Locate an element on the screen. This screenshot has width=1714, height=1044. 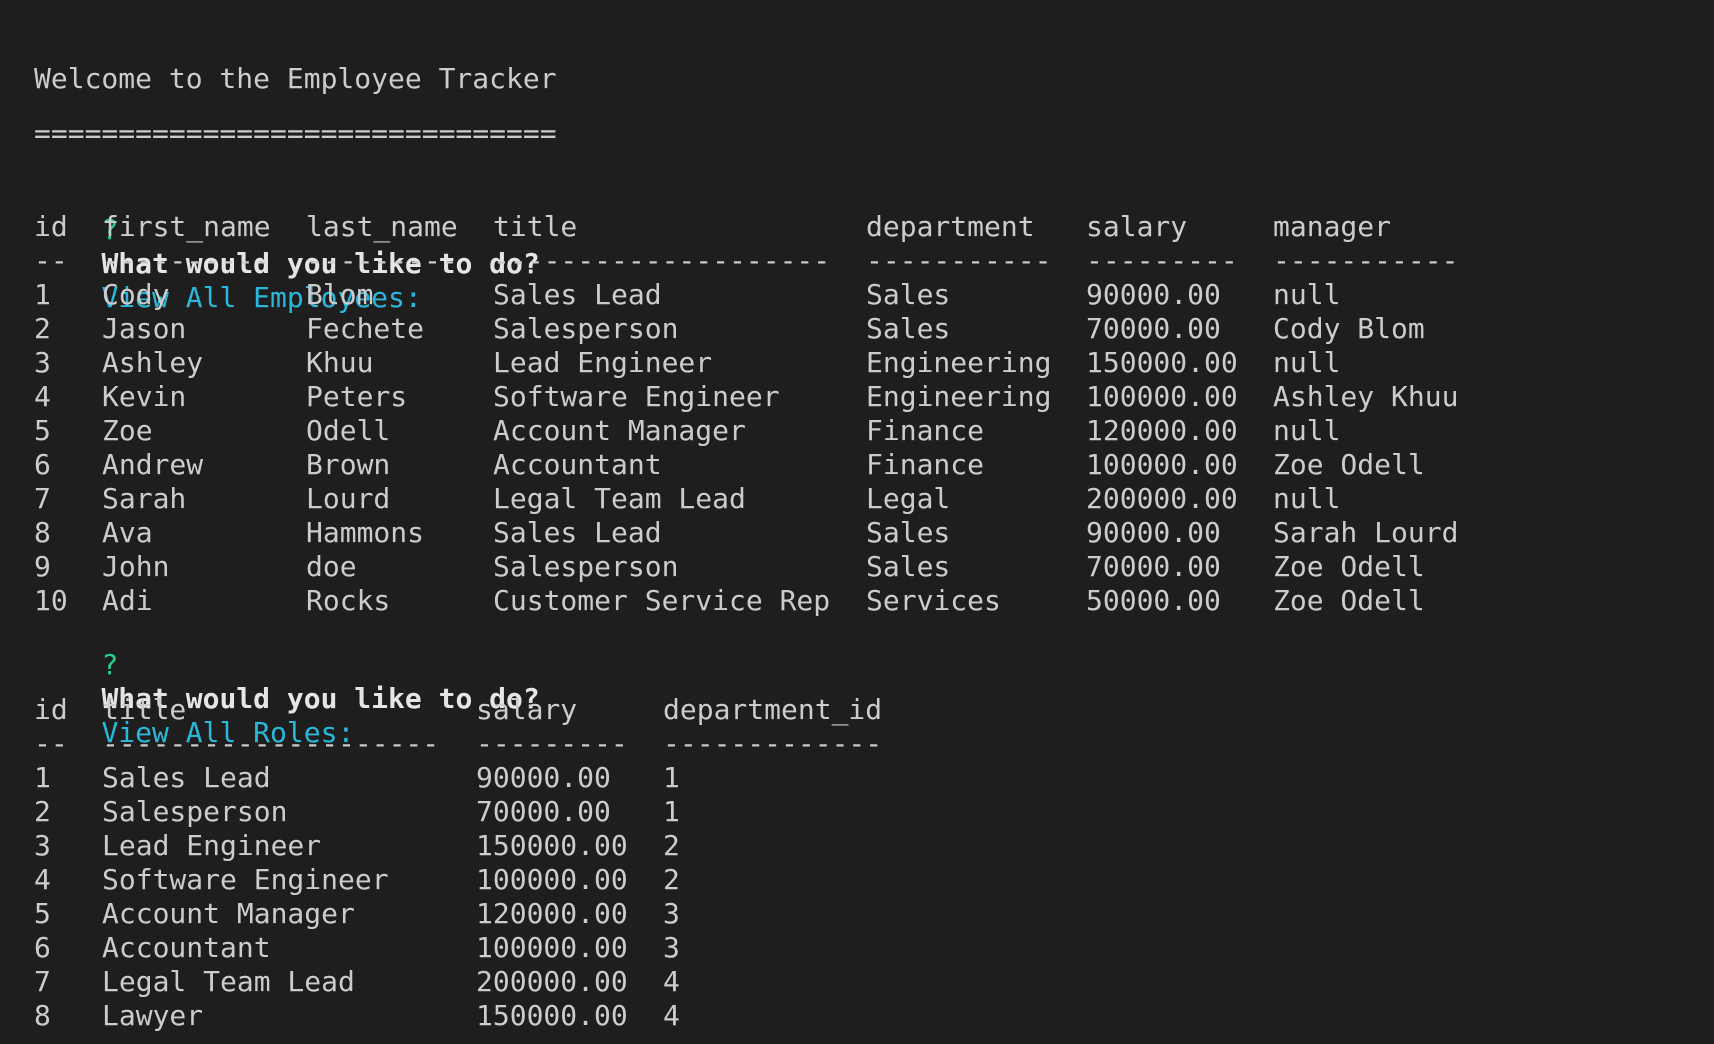
table-cell: Andrew is located at coordinates (153, 464).